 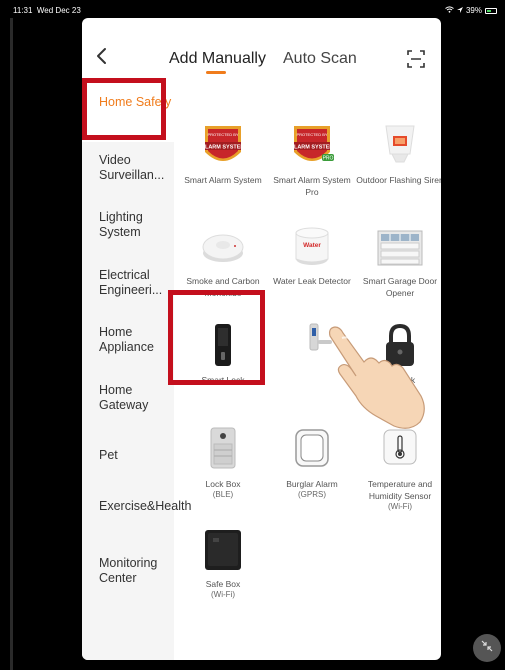 I want to click on device-label: Smart Garage Door Opener, so click(x=400, y=287).